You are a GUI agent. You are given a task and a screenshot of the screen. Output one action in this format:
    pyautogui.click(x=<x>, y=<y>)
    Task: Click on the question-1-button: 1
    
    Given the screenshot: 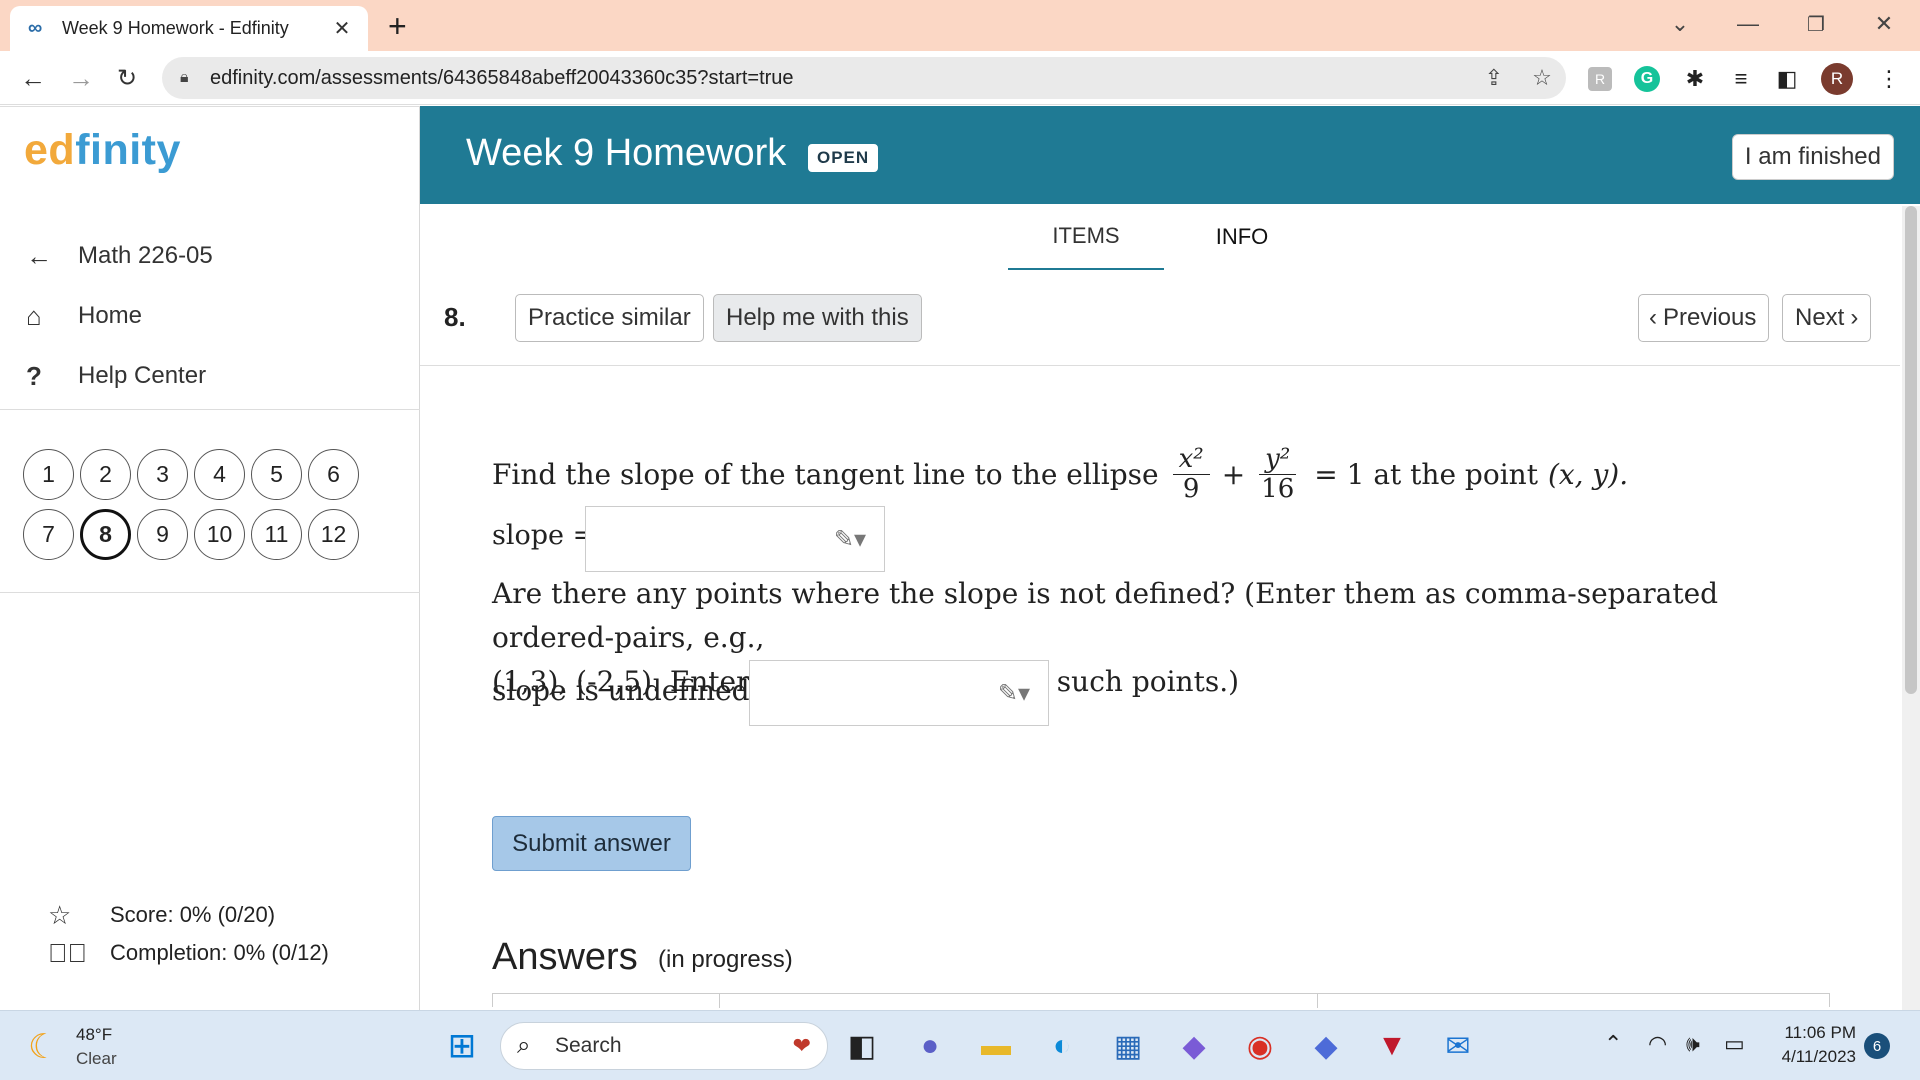 What is the action you would take?
    pyautogui.click(x=48, y=474)
    